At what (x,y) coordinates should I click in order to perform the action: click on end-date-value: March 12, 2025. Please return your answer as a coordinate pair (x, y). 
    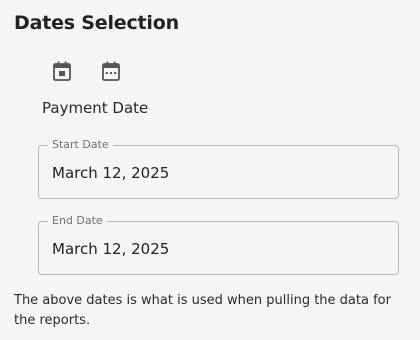
    Looking at the image, I should click on (110, 249).